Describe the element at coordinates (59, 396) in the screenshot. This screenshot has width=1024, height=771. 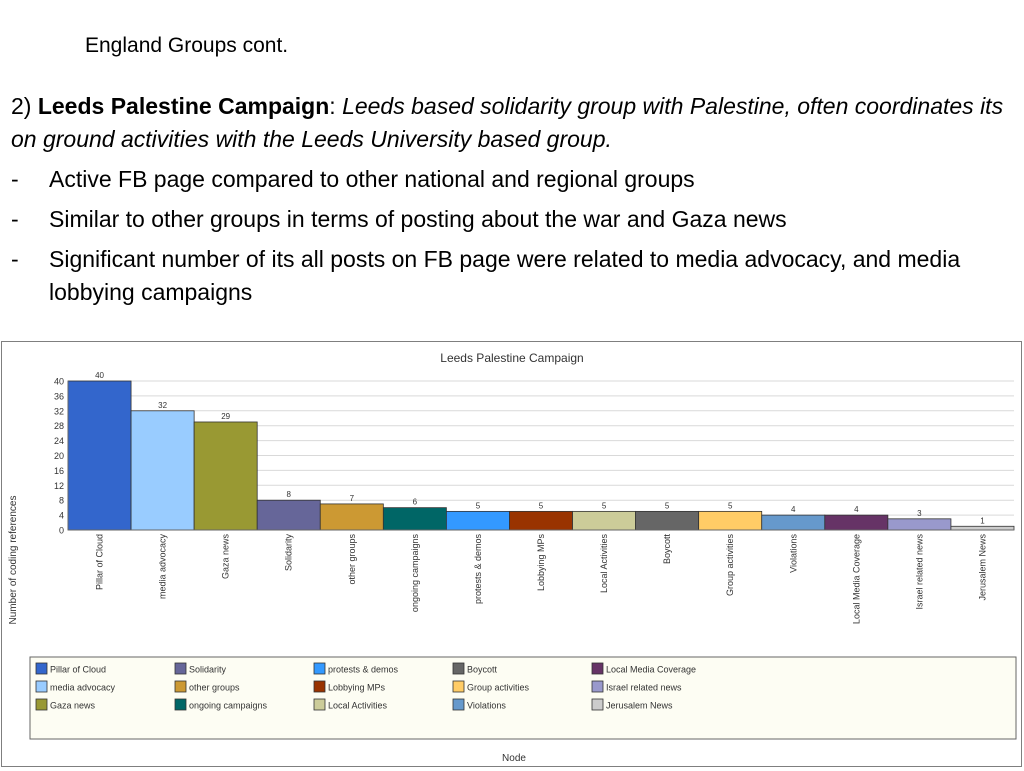
I see `y-tick-label: 36` at that location.